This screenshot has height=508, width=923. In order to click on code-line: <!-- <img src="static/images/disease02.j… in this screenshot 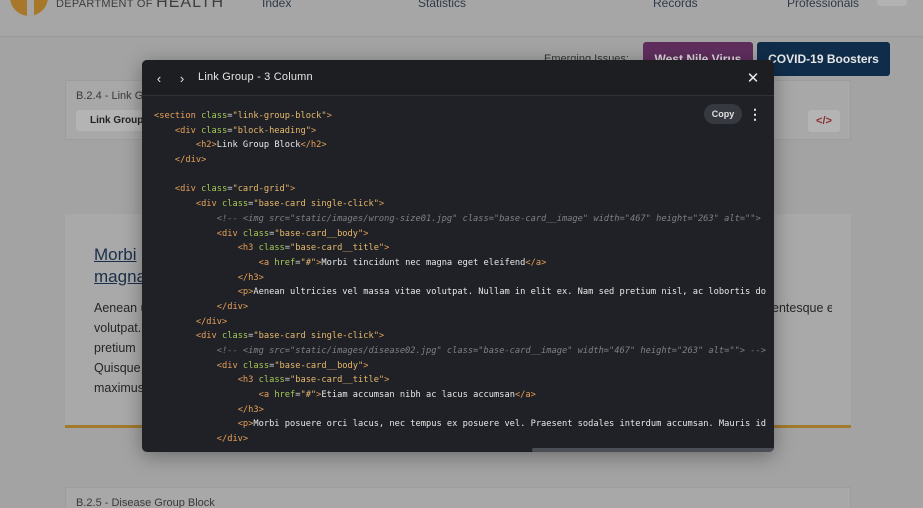, I will do `click(491, 351)`.